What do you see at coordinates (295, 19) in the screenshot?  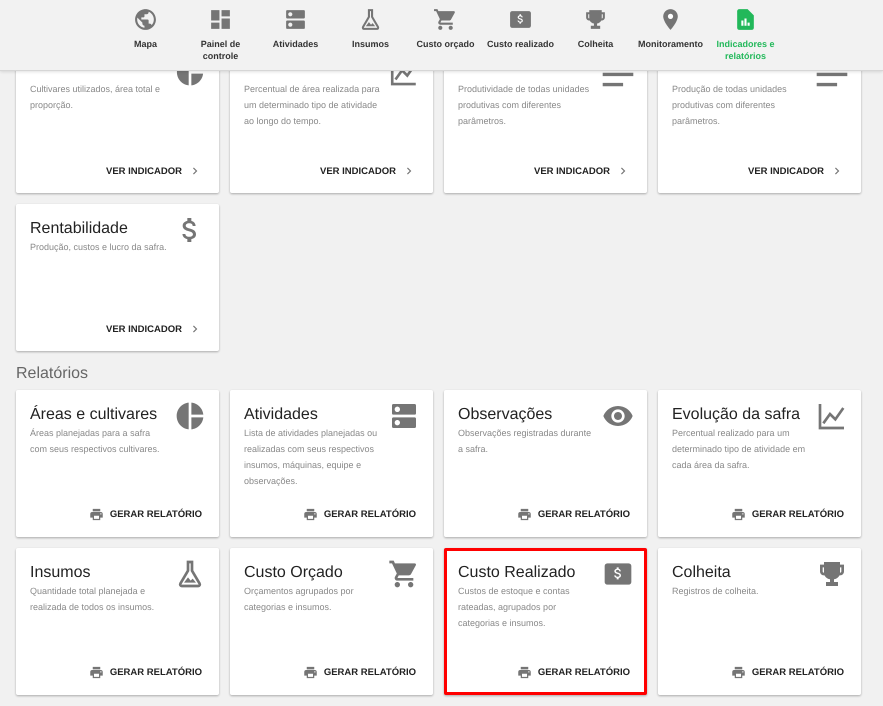 I see `server-icon` at bounding box center [295, 19].